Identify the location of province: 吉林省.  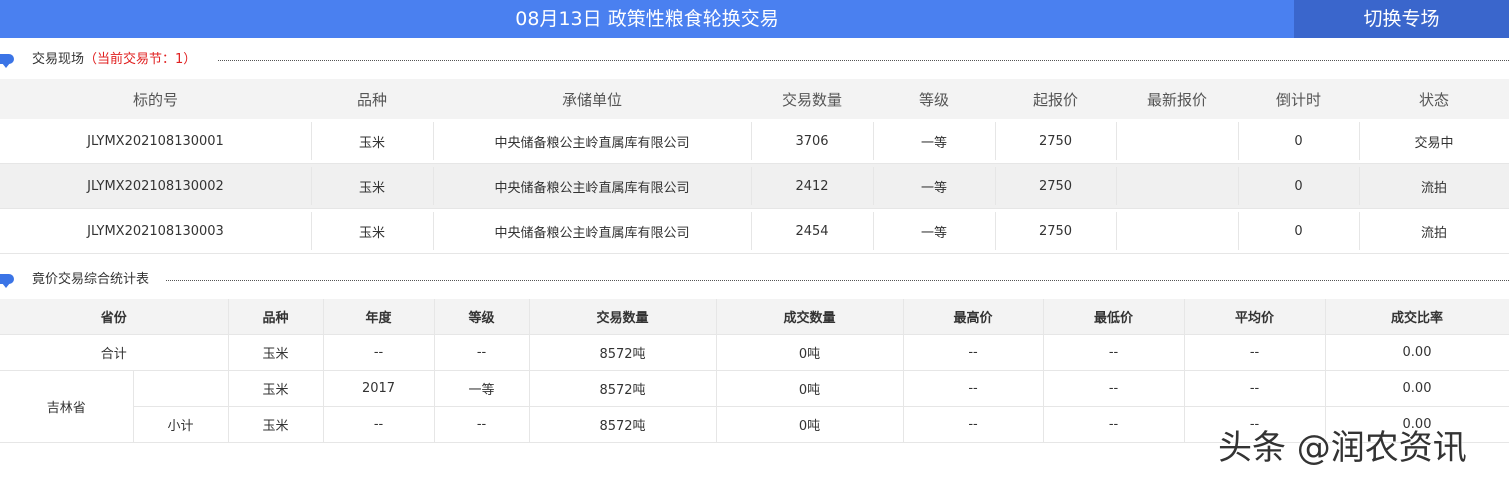
(67, 406).